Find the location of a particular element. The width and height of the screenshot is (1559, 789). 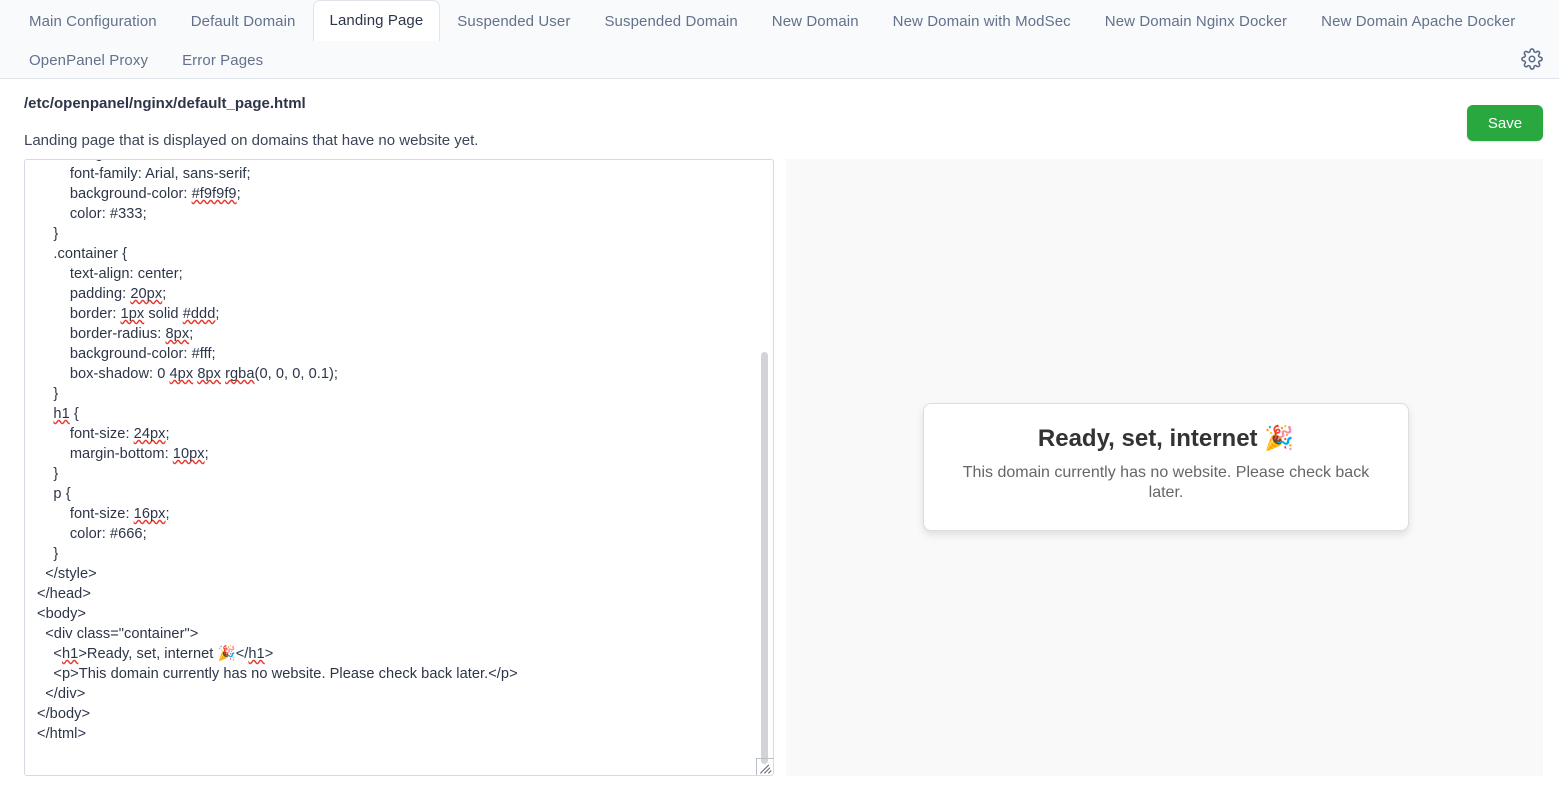

file-path-title: /etc/openpanel/nginx/default_page.html is located at coordinates (165, 103).